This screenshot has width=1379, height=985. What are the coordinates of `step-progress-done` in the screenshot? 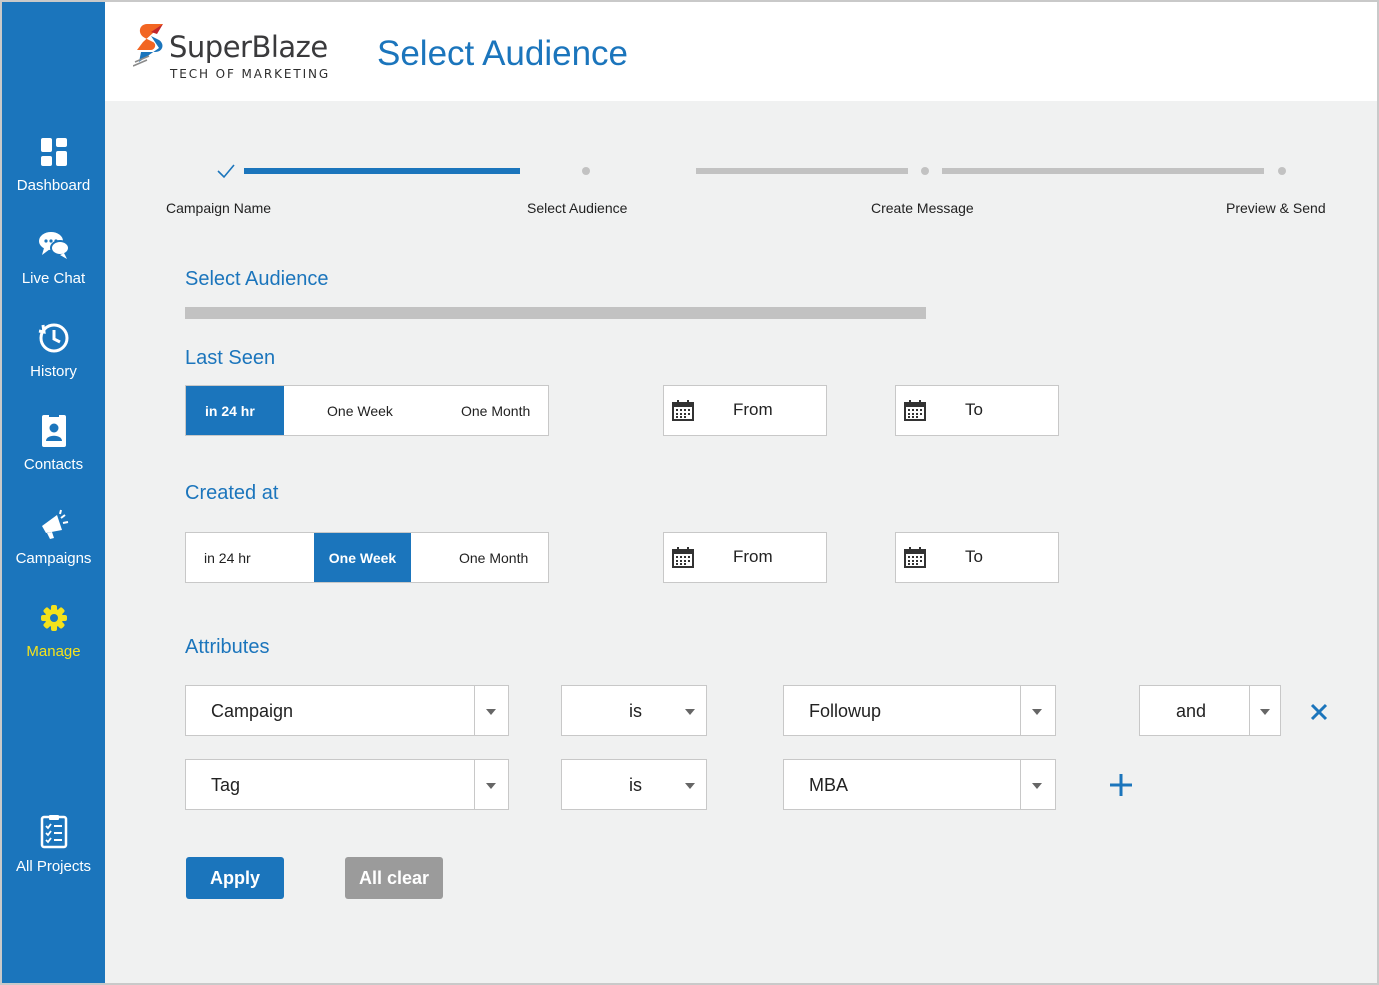 It's located at (382, 171).